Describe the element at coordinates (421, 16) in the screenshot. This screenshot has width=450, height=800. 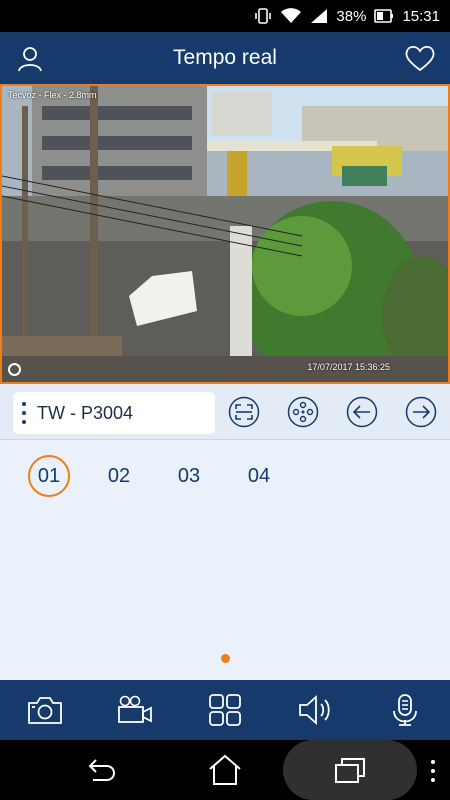
I see `clock: 15:31` at that location.